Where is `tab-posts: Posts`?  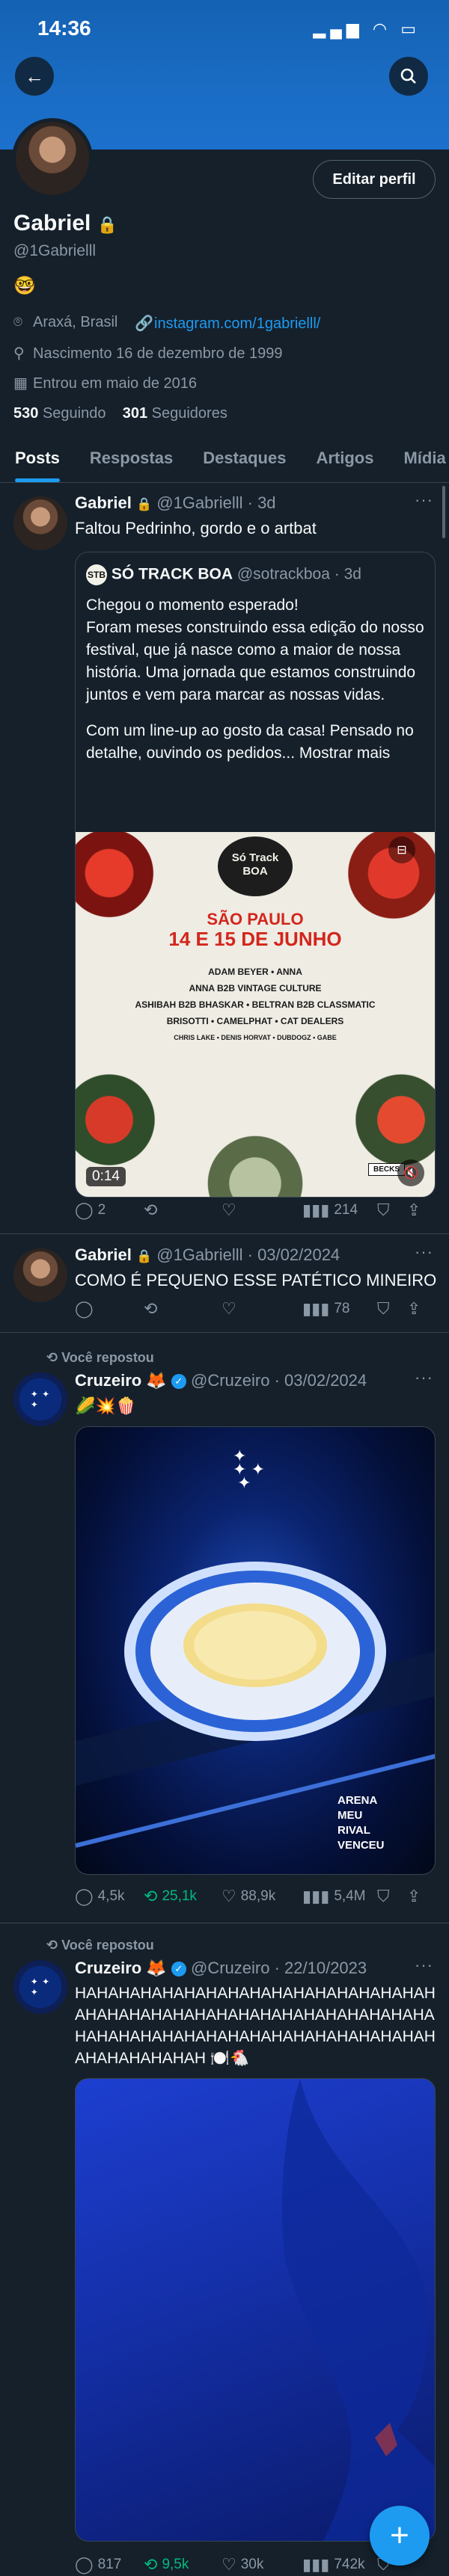 tab-posts: Posts is located at coordinates (37, 459).